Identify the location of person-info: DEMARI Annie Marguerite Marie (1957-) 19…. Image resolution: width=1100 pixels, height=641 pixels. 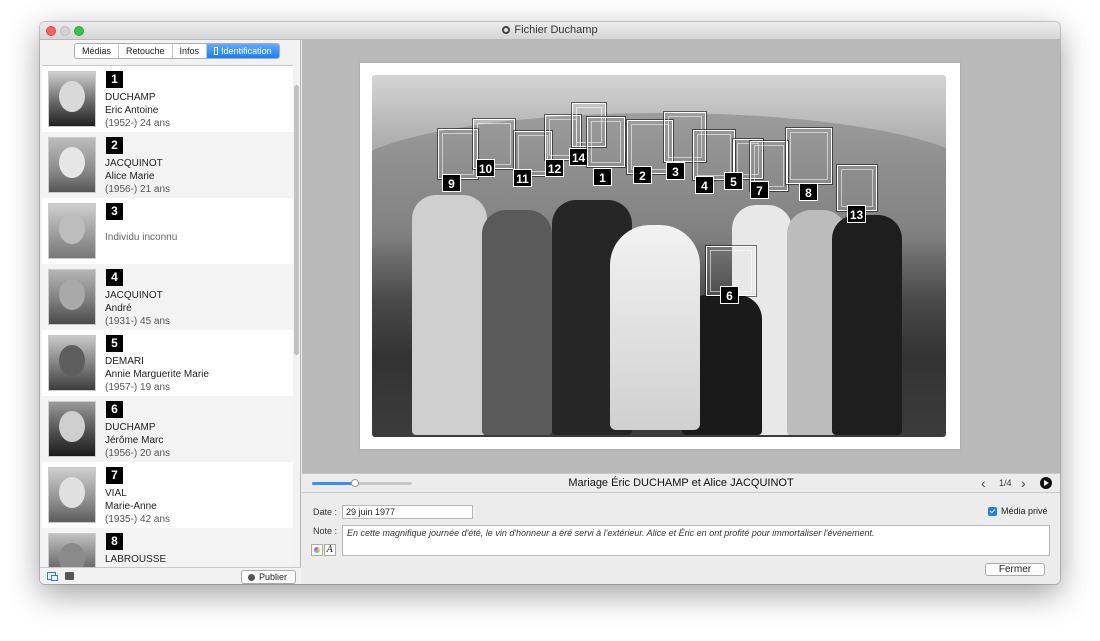
(157, 374).